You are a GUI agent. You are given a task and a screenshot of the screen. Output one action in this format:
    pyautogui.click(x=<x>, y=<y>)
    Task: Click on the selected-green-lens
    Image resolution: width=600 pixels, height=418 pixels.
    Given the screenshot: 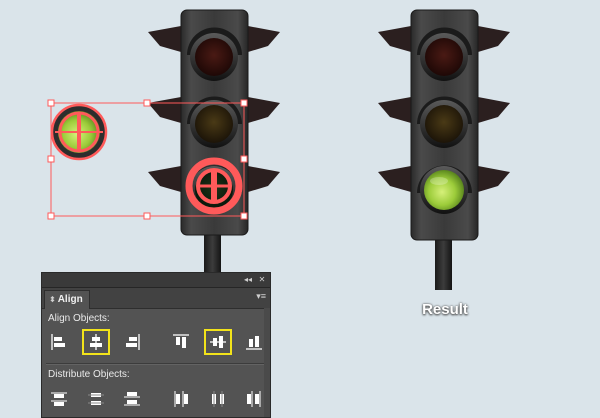 What is the action you would take?
    pyautogui.click(x=79, y=132)
    